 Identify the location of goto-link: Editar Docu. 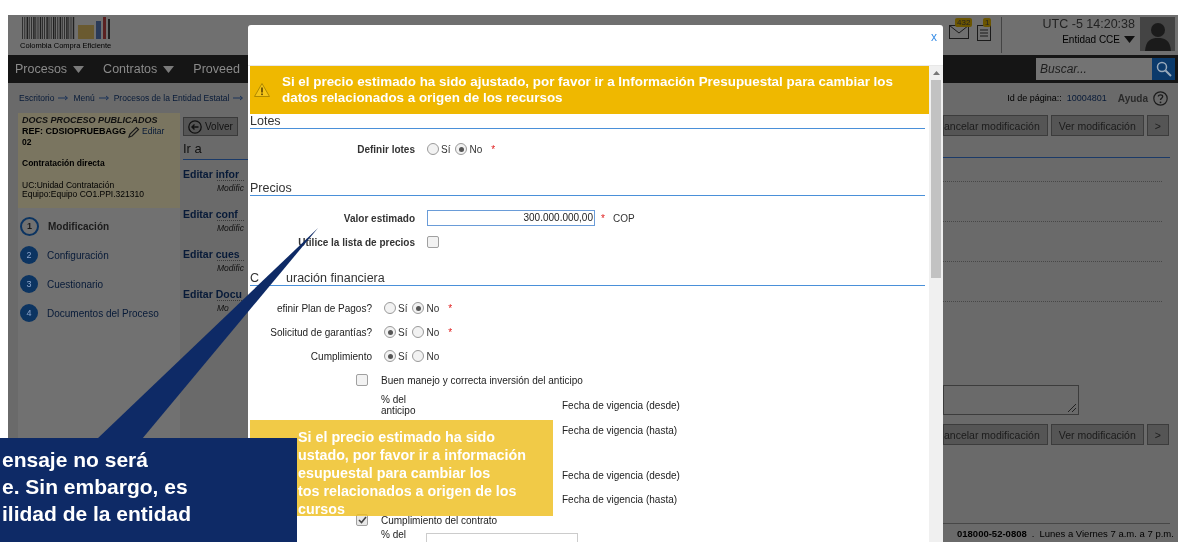
(212, 293).